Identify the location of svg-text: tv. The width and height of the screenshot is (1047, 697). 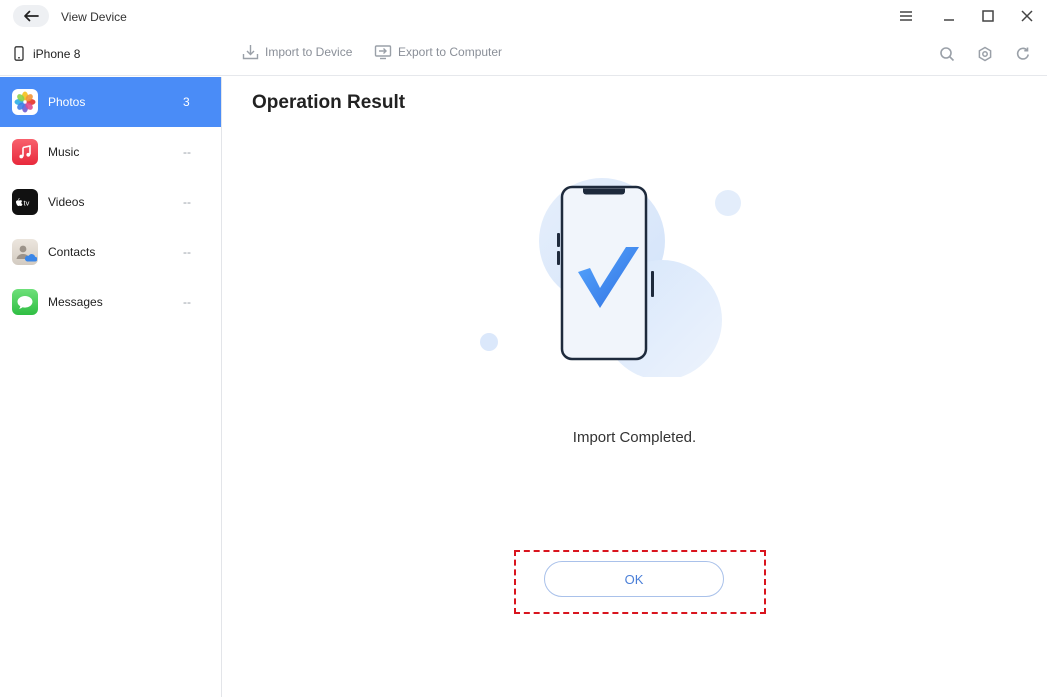
(27, 203).